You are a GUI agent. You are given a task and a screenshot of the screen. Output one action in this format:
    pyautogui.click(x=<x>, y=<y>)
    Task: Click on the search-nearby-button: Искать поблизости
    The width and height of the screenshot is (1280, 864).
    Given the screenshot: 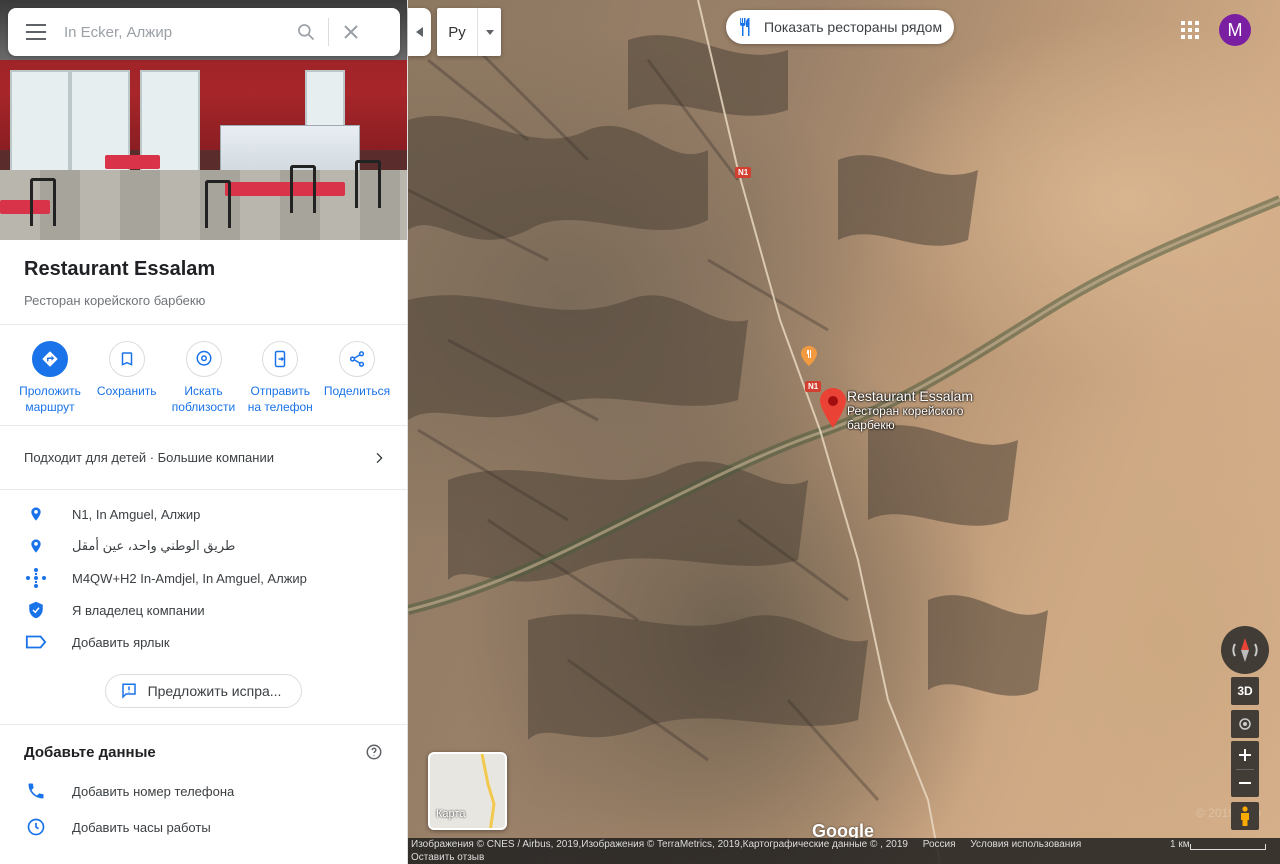 What is the action you would take?
    pyautogui.click(x=204, y=378)
    